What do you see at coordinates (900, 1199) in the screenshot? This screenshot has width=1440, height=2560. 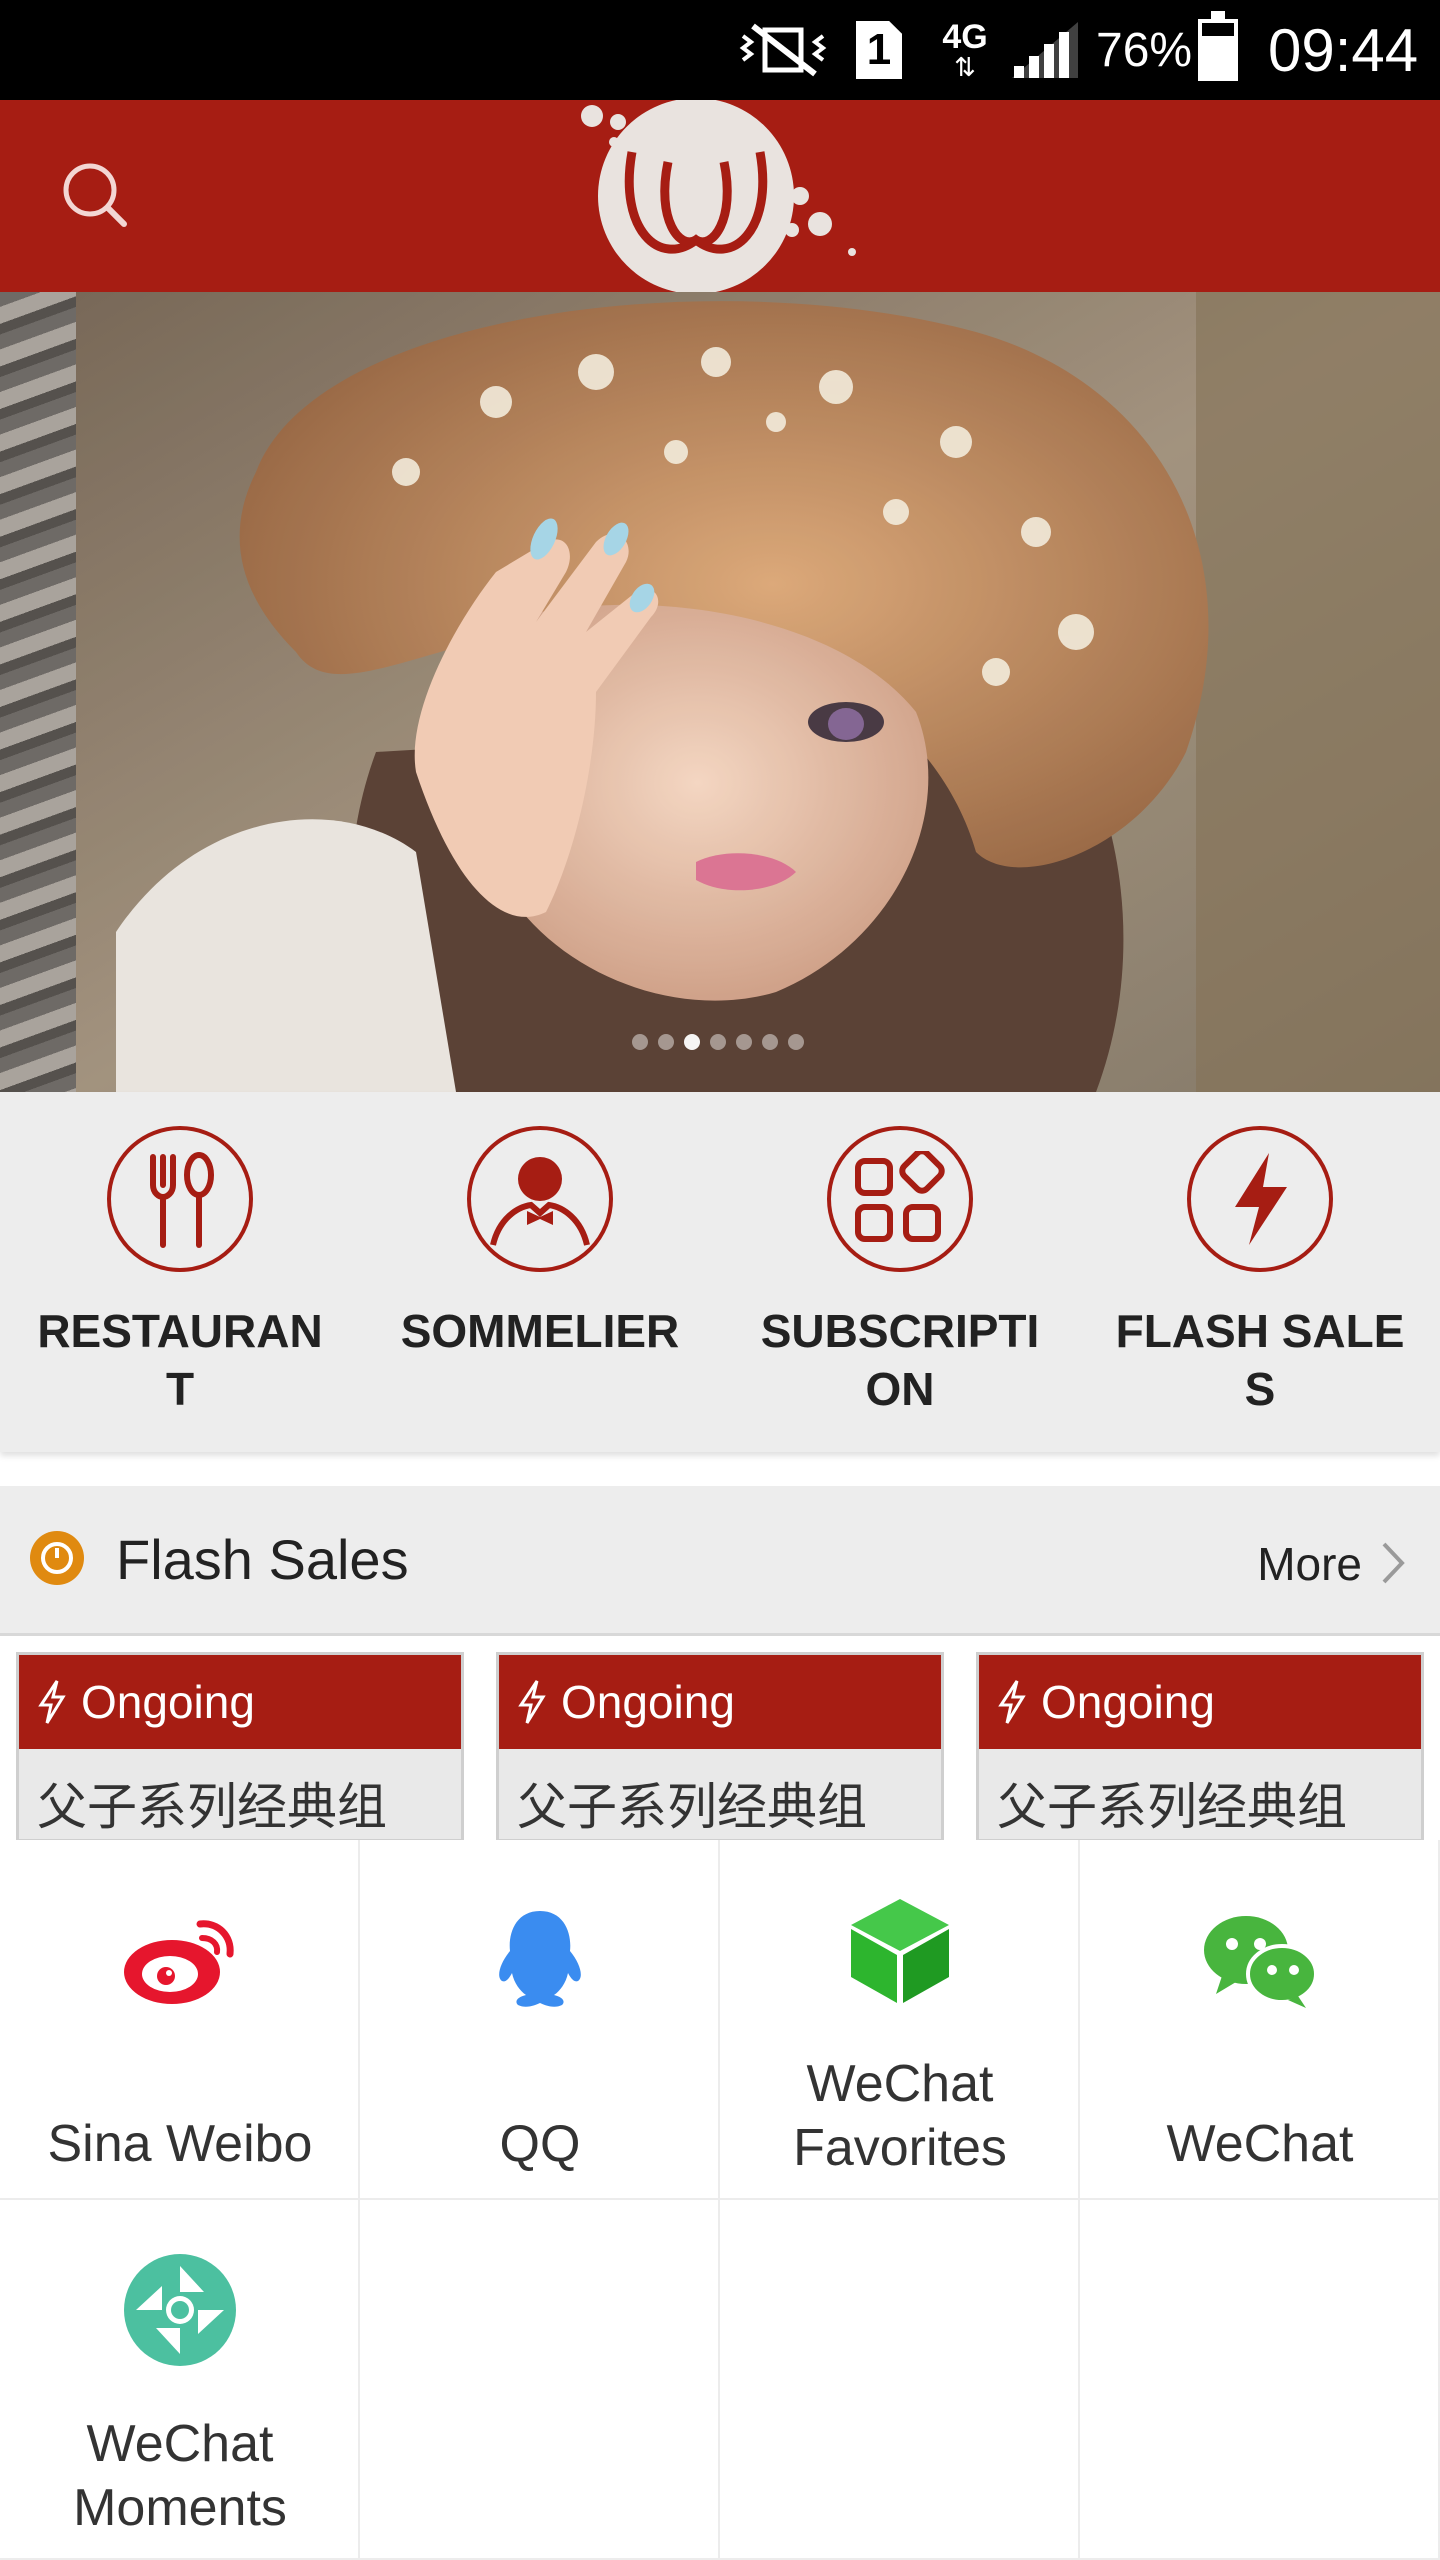 I see `grid-apps-icon` at bounding box center [900, 1199].